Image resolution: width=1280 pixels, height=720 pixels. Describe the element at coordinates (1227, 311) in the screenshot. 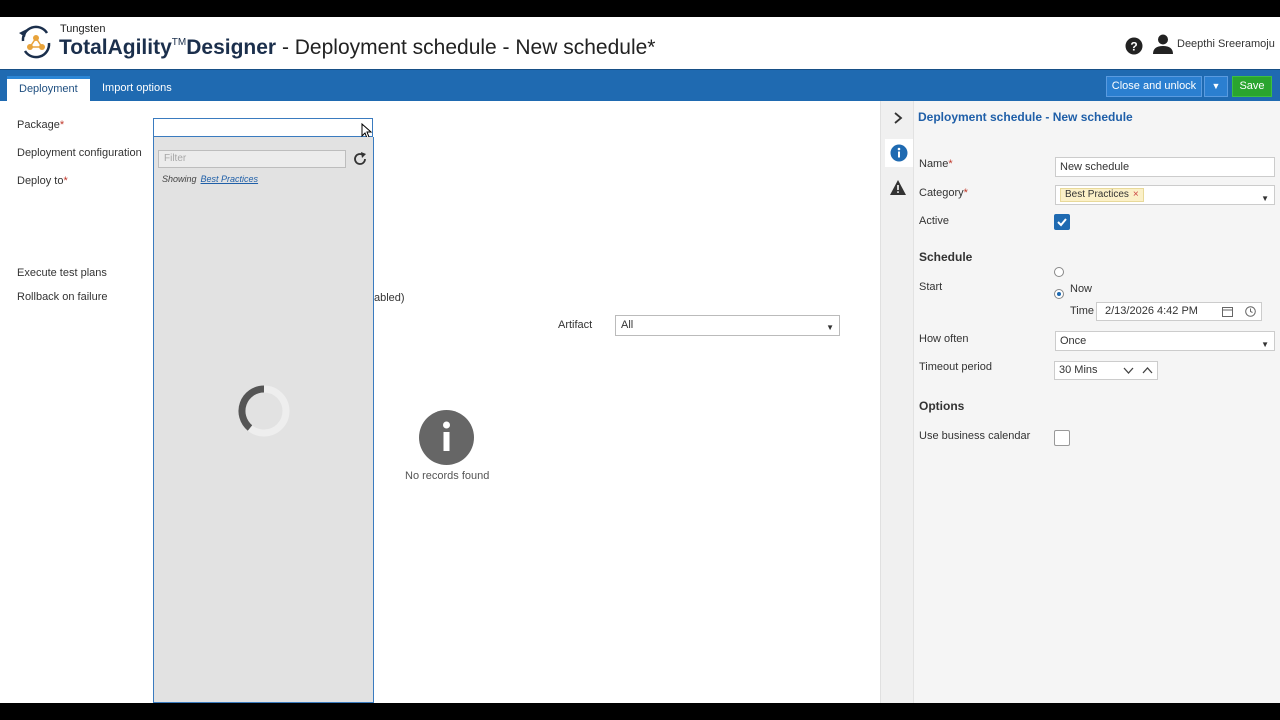

I see `calendar-icon` at that location.